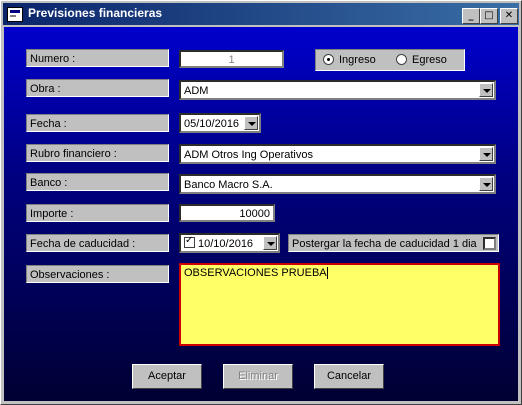 Image resolution: width=522 pixels, height=405 pixels. I want to click on text-cursor, so click(327, 273).